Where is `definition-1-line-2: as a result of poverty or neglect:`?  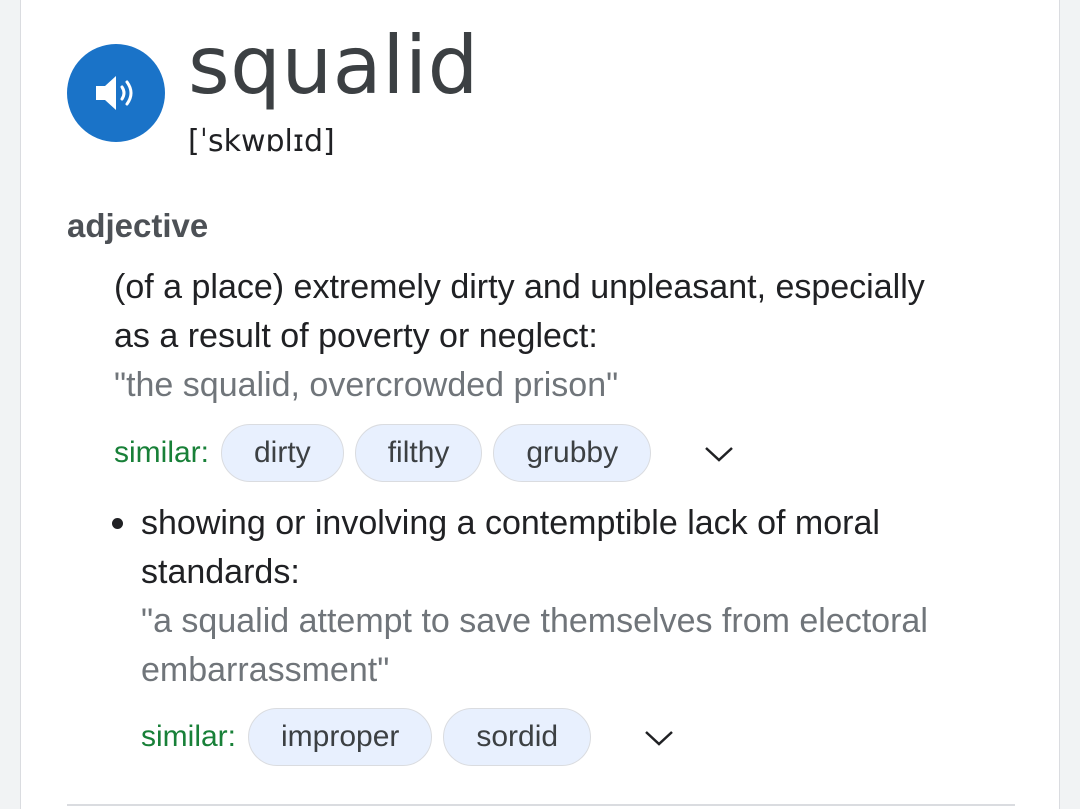 definition-1-line-2: as a result of poverty or neglect: is located at coordinates (356, 336).